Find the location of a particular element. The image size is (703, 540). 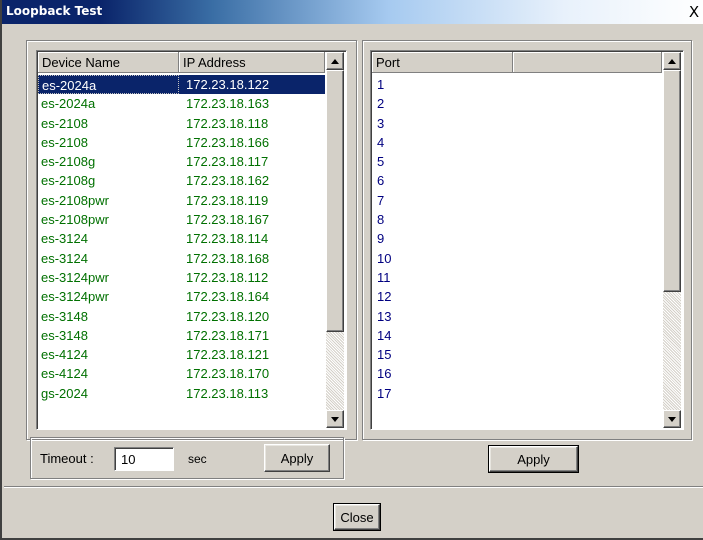

table-row: es-3148 172.23.18.171 is located at coordinates (181, 335).